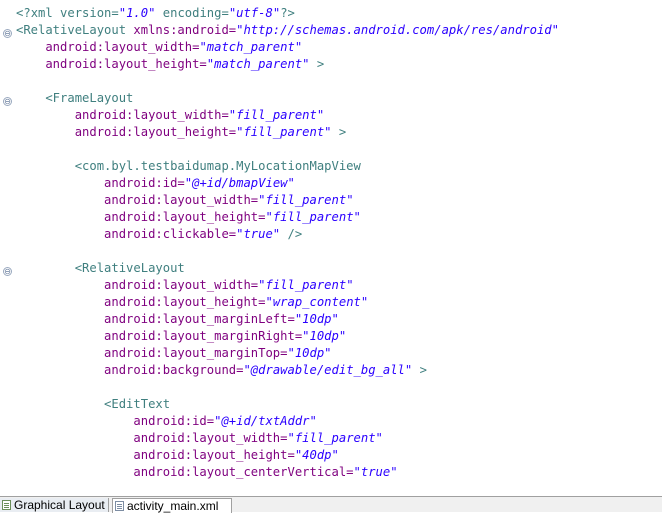  Describe the element at coordinates (181, 132) in the screenshot. I see `code-line-8: android:layout_height="fill_parent" >` at that location.